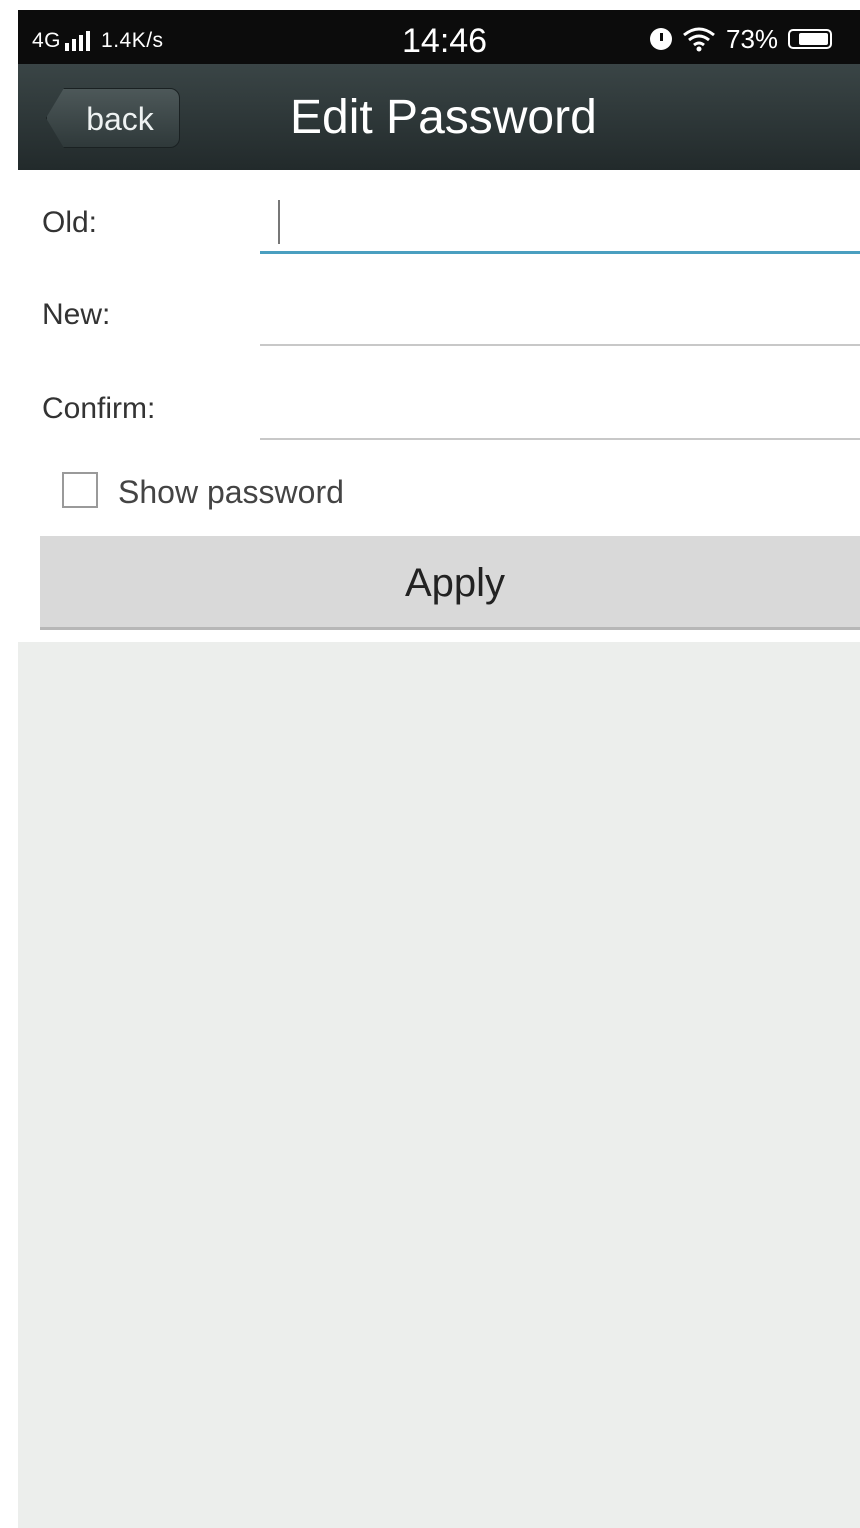 The image size is (860, 1528). I want to click on status-bar: 4G 1.4K/s 14:46 73%, so click(439, 37).